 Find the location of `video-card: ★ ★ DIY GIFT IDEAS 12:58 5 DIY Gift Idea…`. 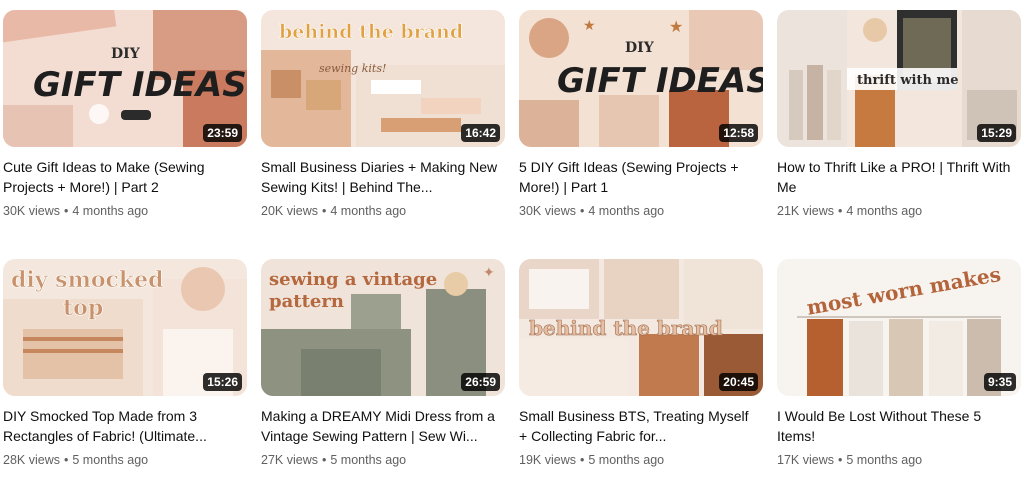

video-card: ★ ★ DIY GIFT IDEAS 12:58 5 DIY Gift Idea… is located at coordinates (641, 122).